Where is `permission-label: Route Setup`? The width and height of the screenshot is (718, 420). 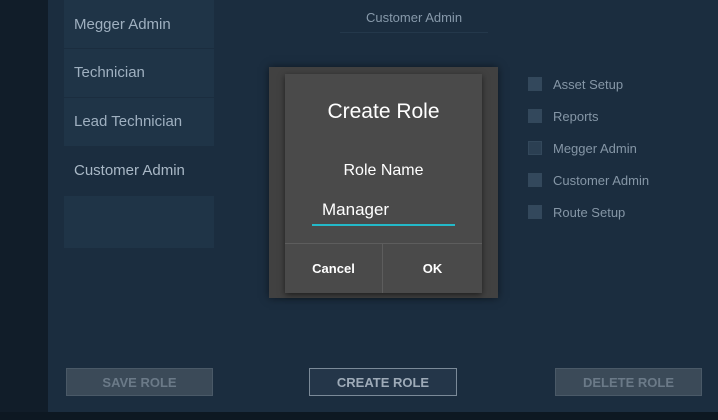 permission-label: Route Setup is located at coordinates (589, 212).